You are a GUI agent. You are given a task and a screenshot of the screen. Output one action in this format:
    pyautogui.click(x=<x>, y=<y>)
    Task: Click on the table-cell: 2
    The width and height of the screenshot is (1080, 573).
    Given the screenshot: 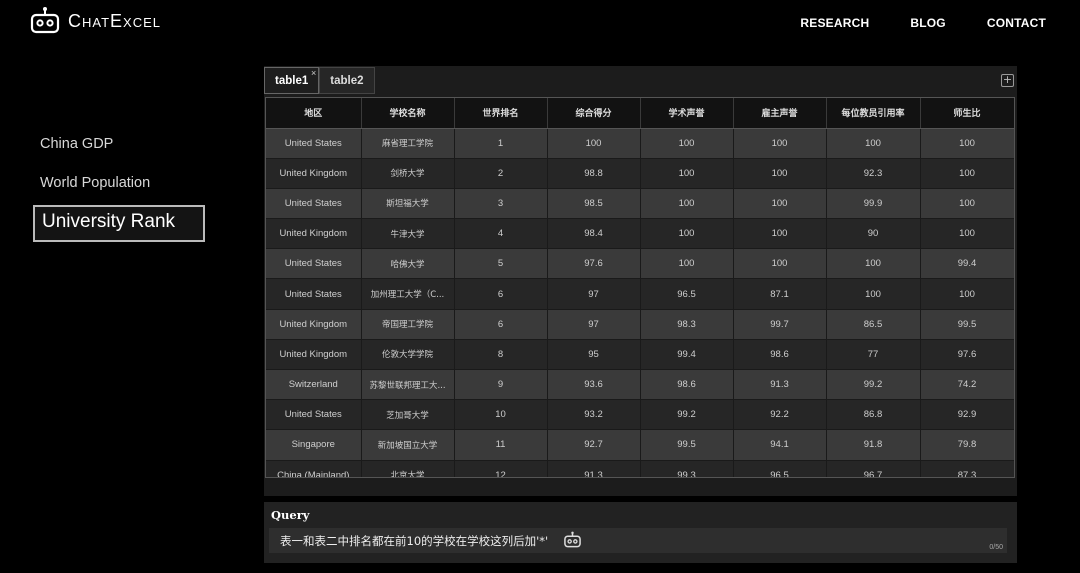 What is the action you would take?
    pyautogui.click(x=501, y=173)
    